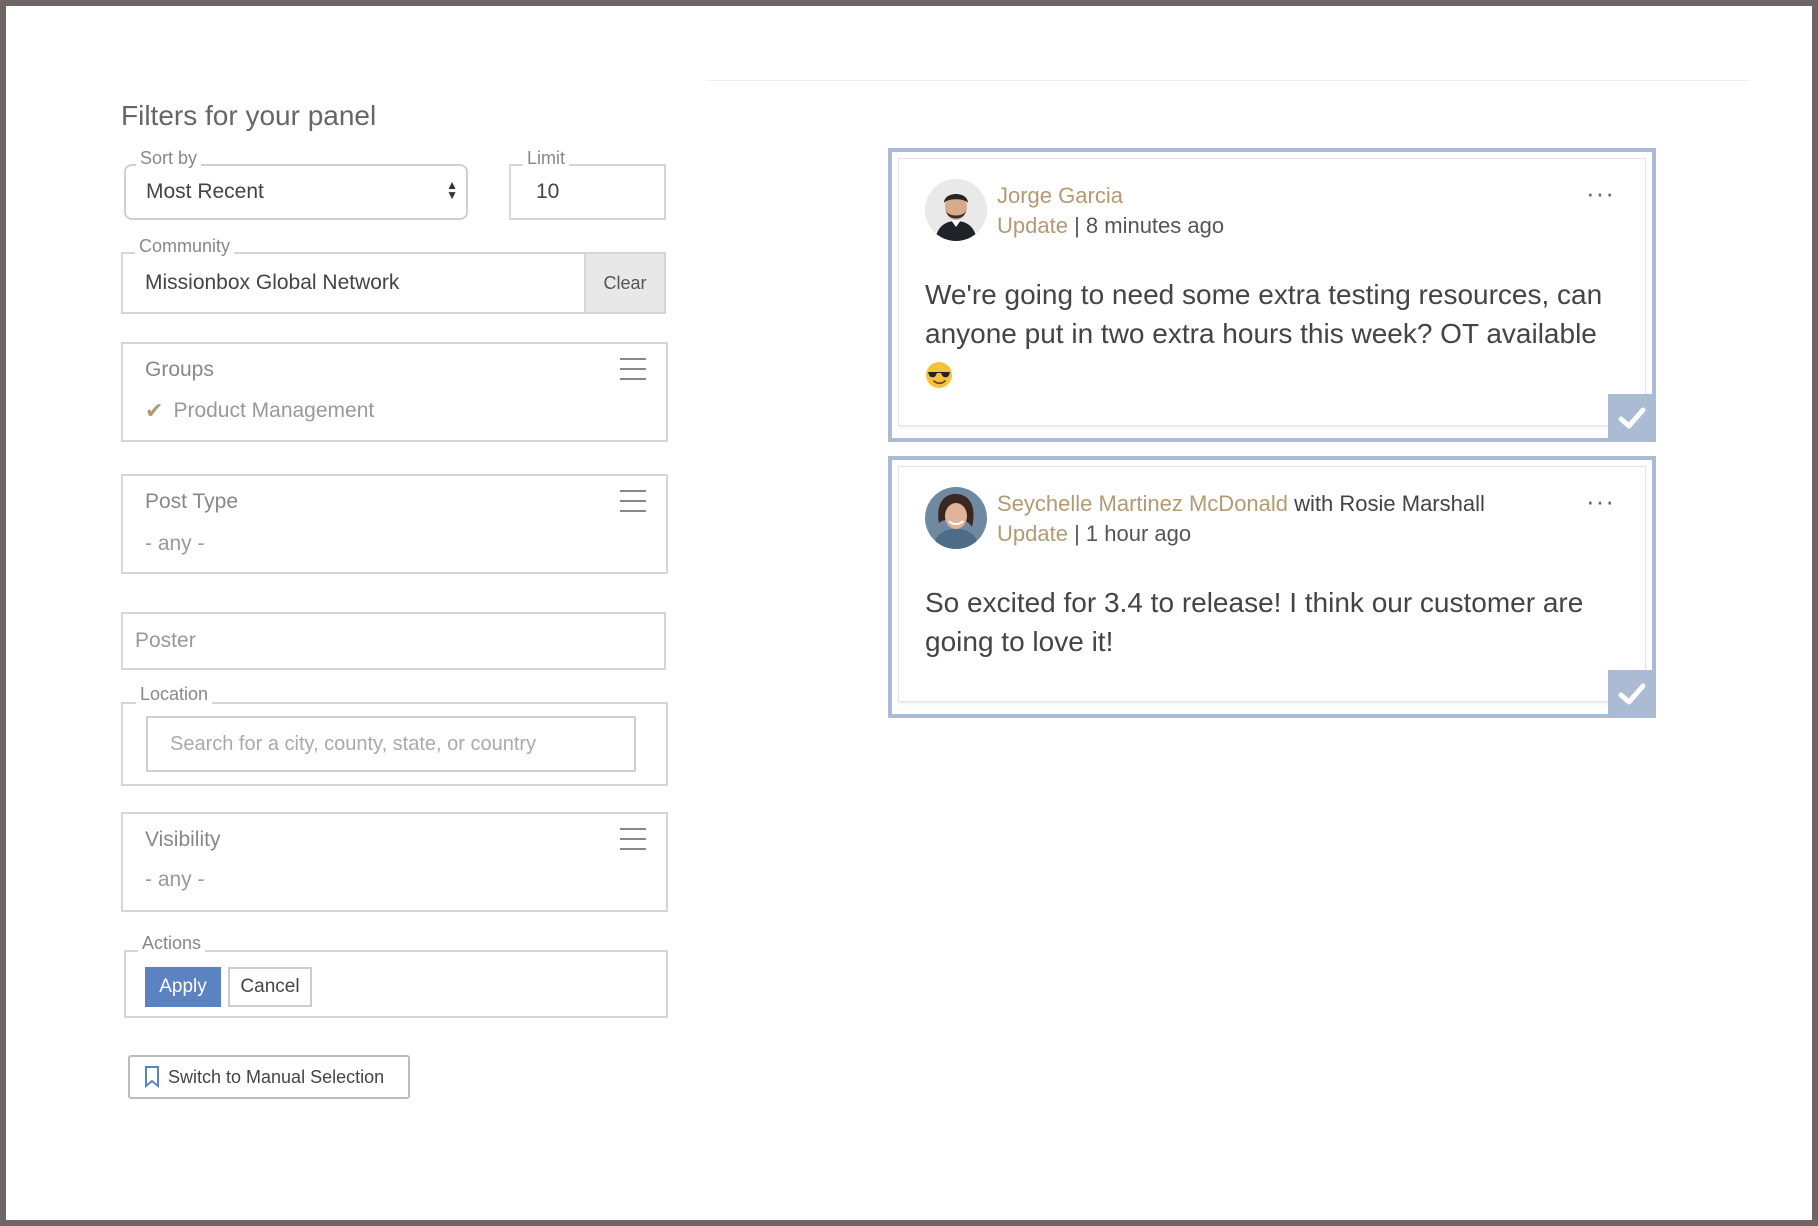  I want to click on limit-label: Limit, so click(546, 158).